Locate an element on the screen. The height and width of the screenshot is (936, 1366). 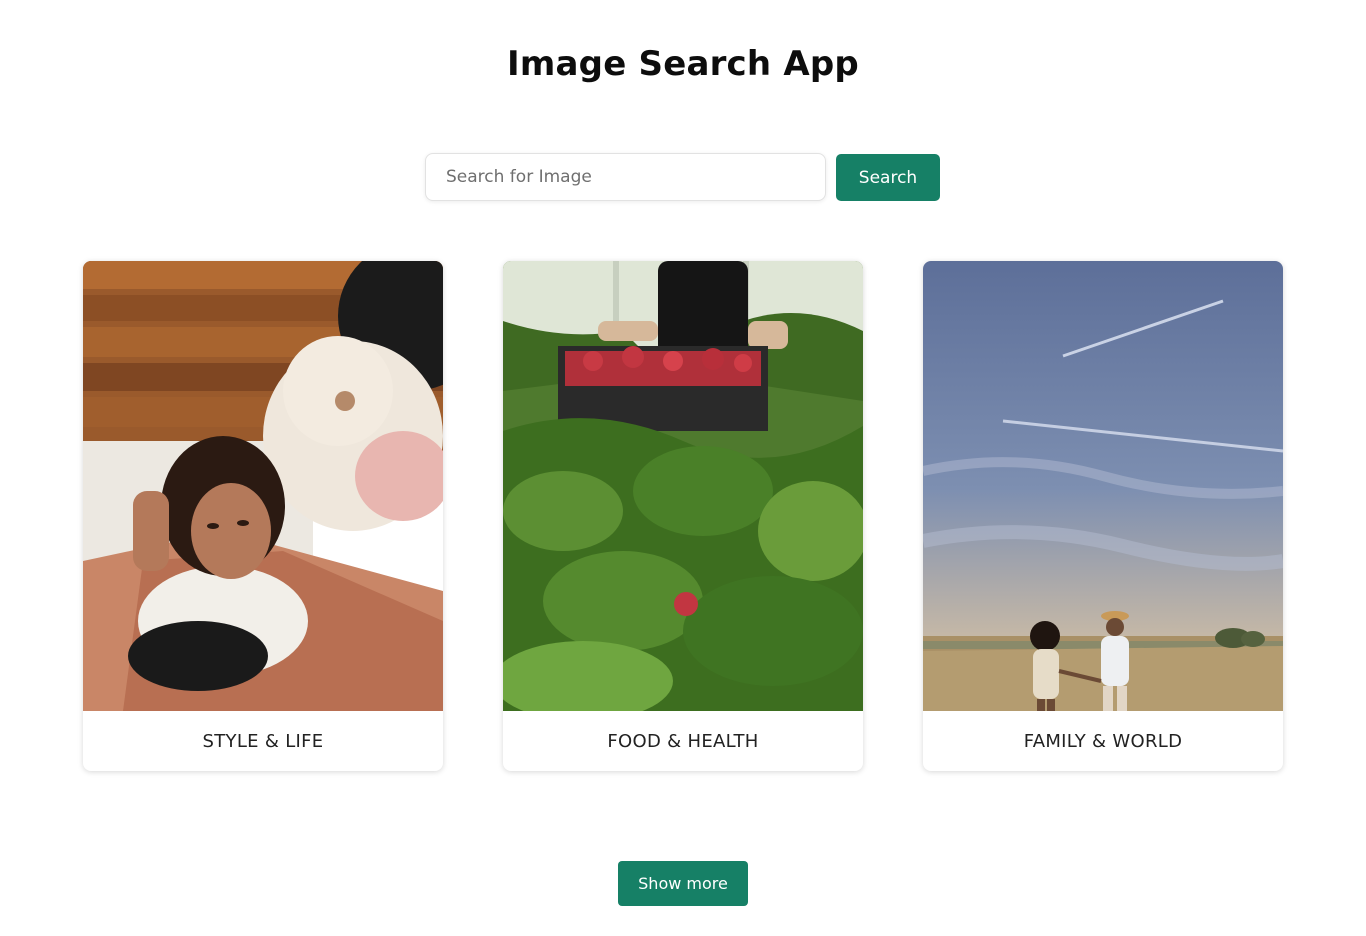
search-bar: Search is located at coordinates (682, 177).